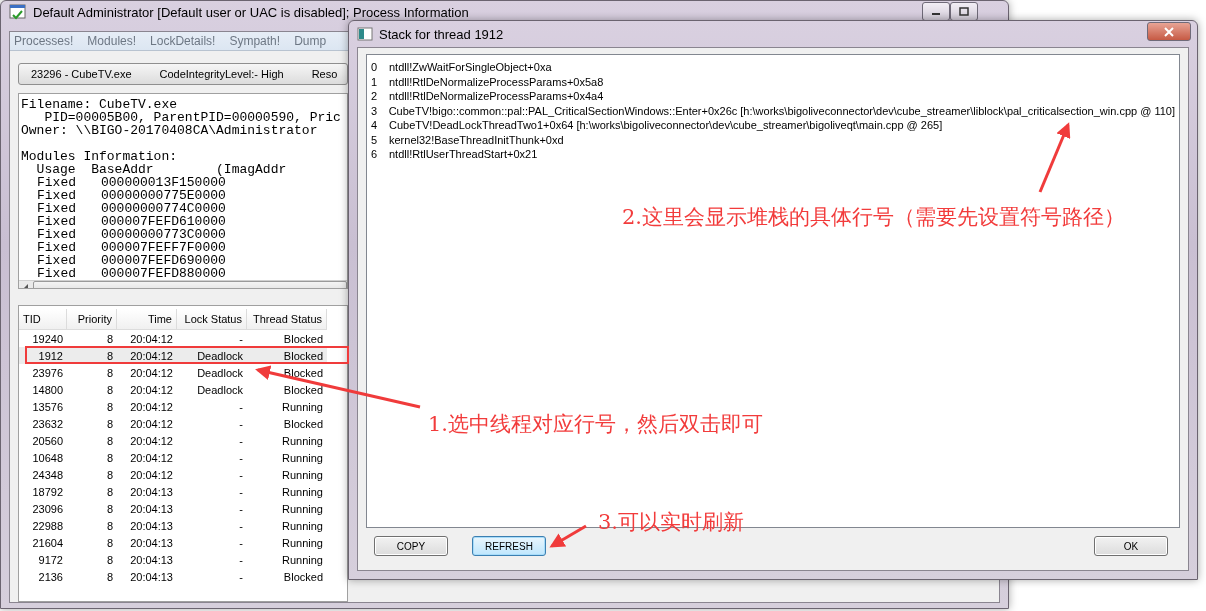 The image size is (1206, 611). I want to click on table-cell: 23976, so click(43, 372).